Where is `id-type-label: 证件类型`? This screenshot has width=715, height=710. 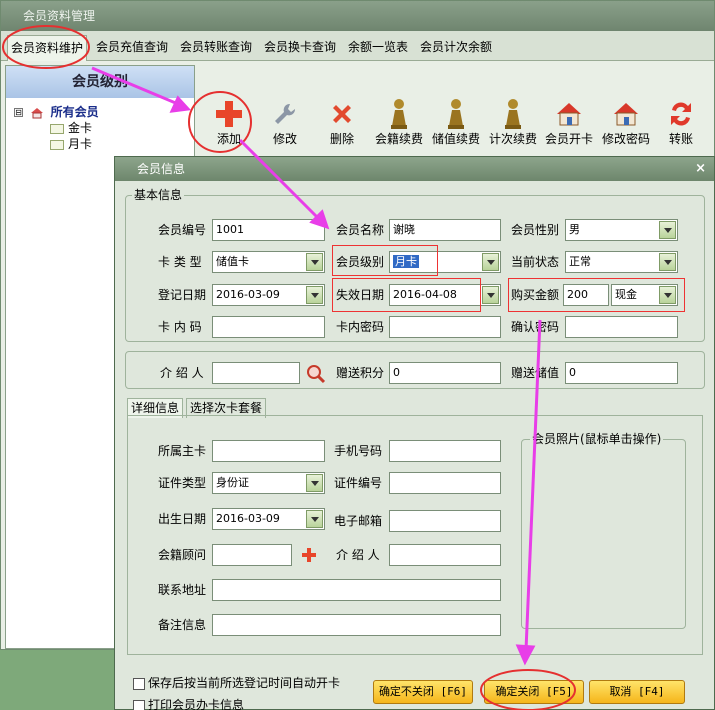
id-type-label: 证件类型 is located at coordinates (182, 483).